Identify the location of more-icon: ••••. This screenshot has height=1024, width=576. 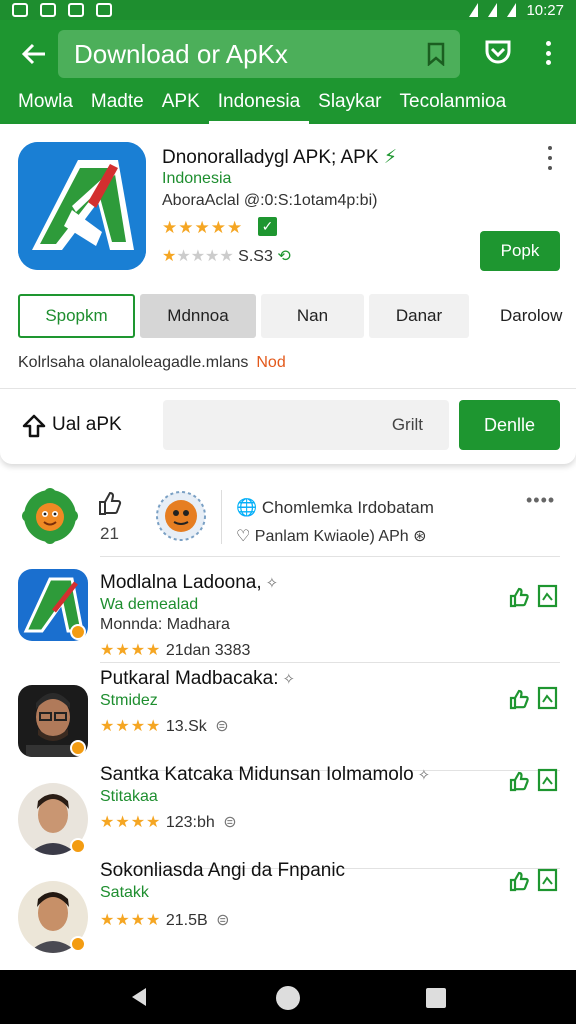
(540, 500).